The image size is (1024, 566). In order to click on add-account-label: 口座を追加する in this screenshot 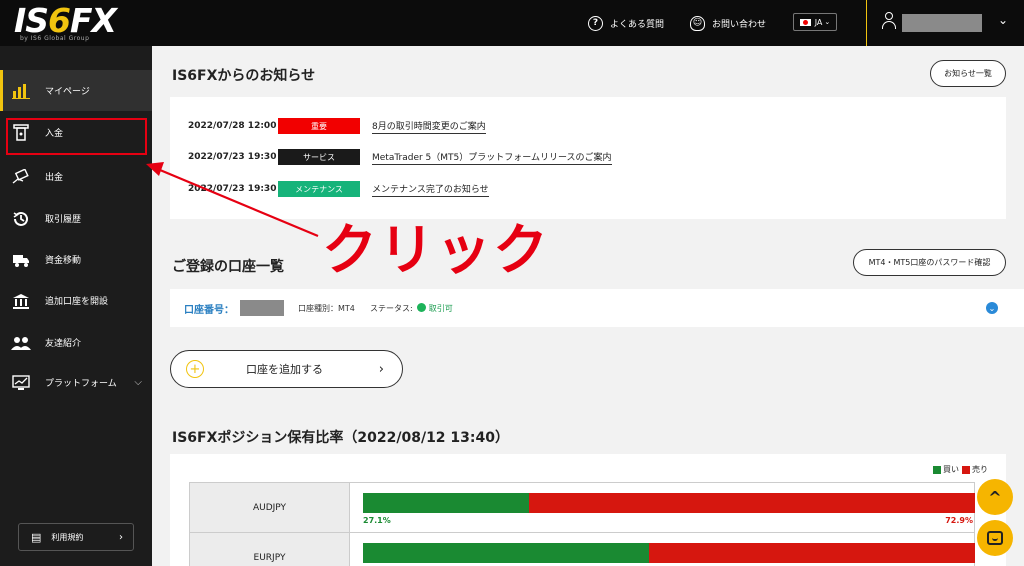, I will do `click(284, 369)`.